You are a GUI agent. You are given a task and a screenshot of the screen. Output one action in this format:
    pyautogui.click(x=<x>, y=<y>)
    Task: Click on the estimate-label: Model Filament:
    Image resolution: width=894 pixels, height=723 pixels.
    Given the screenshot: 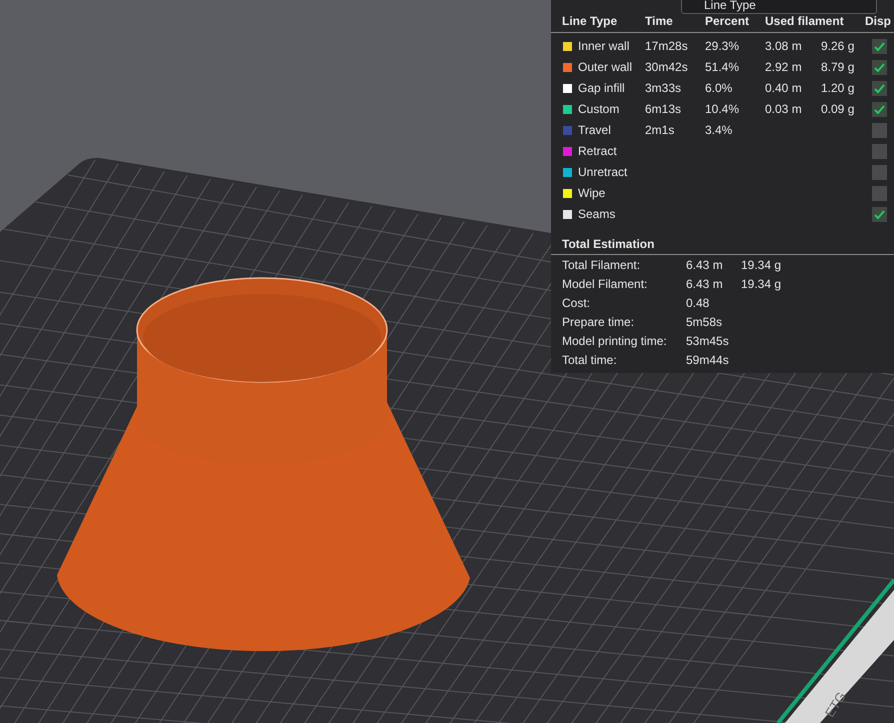 What is the action you would take?
    pyautogui.click(x=605, y=284)
    